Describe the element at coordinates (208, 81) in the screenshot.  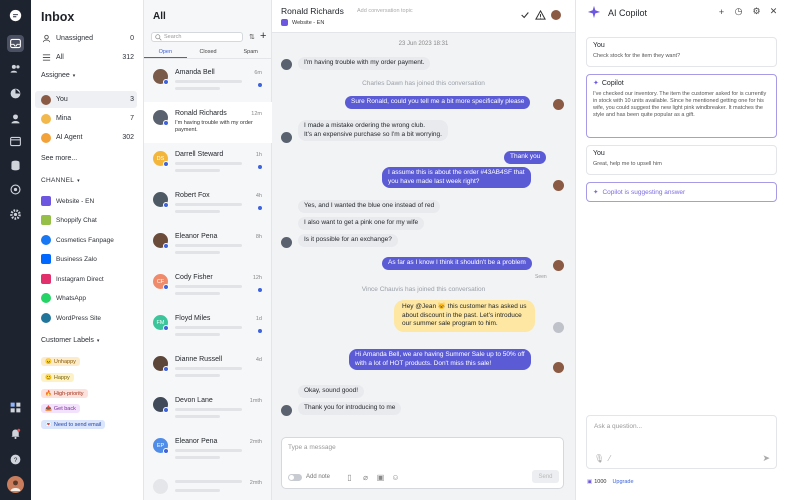
I see `conversation-item: Amanda Bell 6m` at that location.